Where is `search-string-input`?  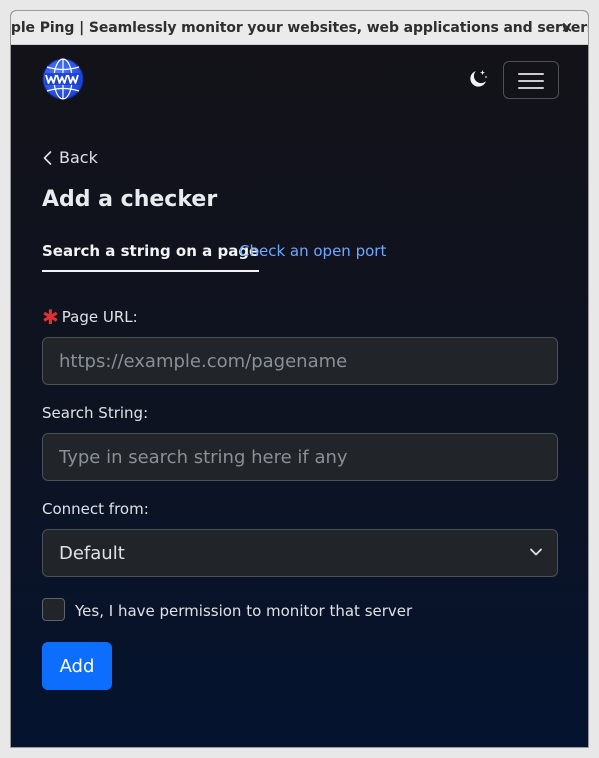 search-string-input is located at coordinates (300, 457).